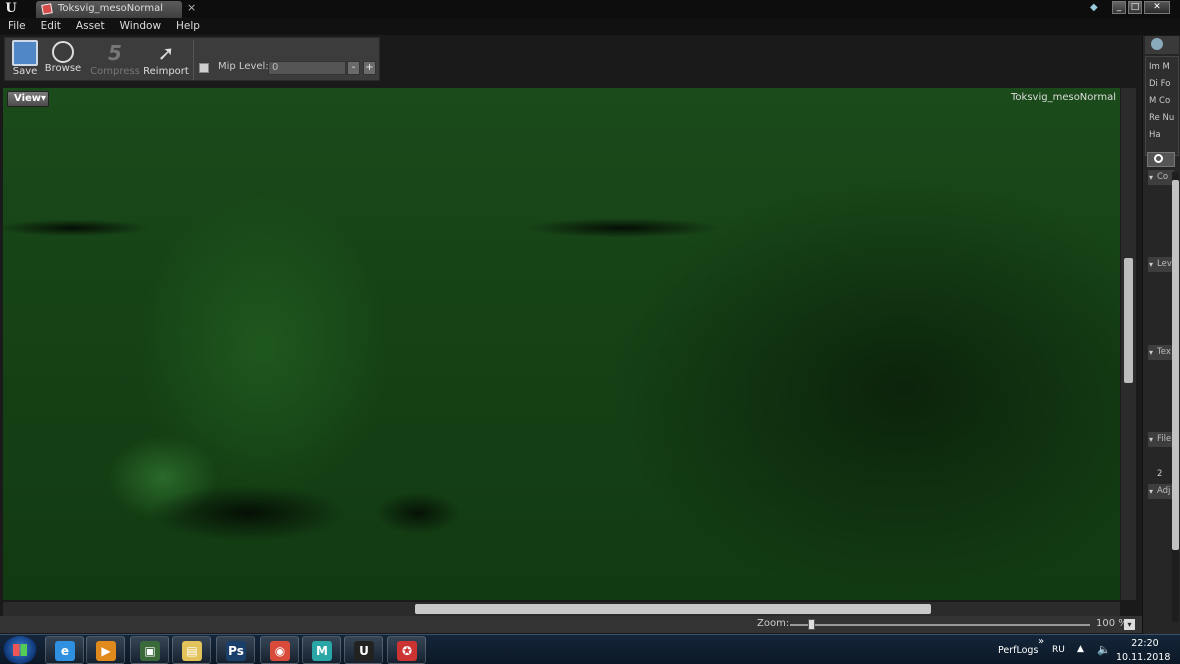 The width and height of the screenshot is (1180, 664). Describe the element at coordinates (166, 71) in the screenshot. I see `reimport-label: Reimport` at that location.